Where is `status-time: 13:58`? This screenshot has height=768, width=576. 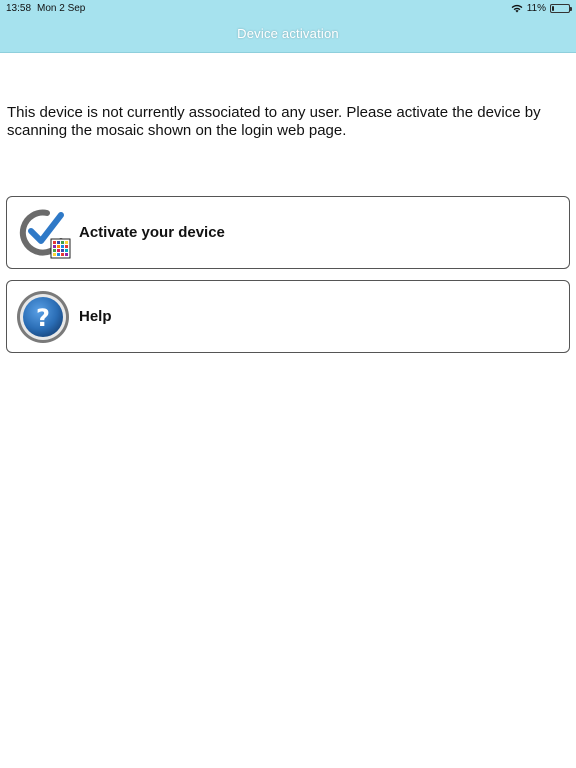
status-time: 13:58 is located at coordinates (19, 8).